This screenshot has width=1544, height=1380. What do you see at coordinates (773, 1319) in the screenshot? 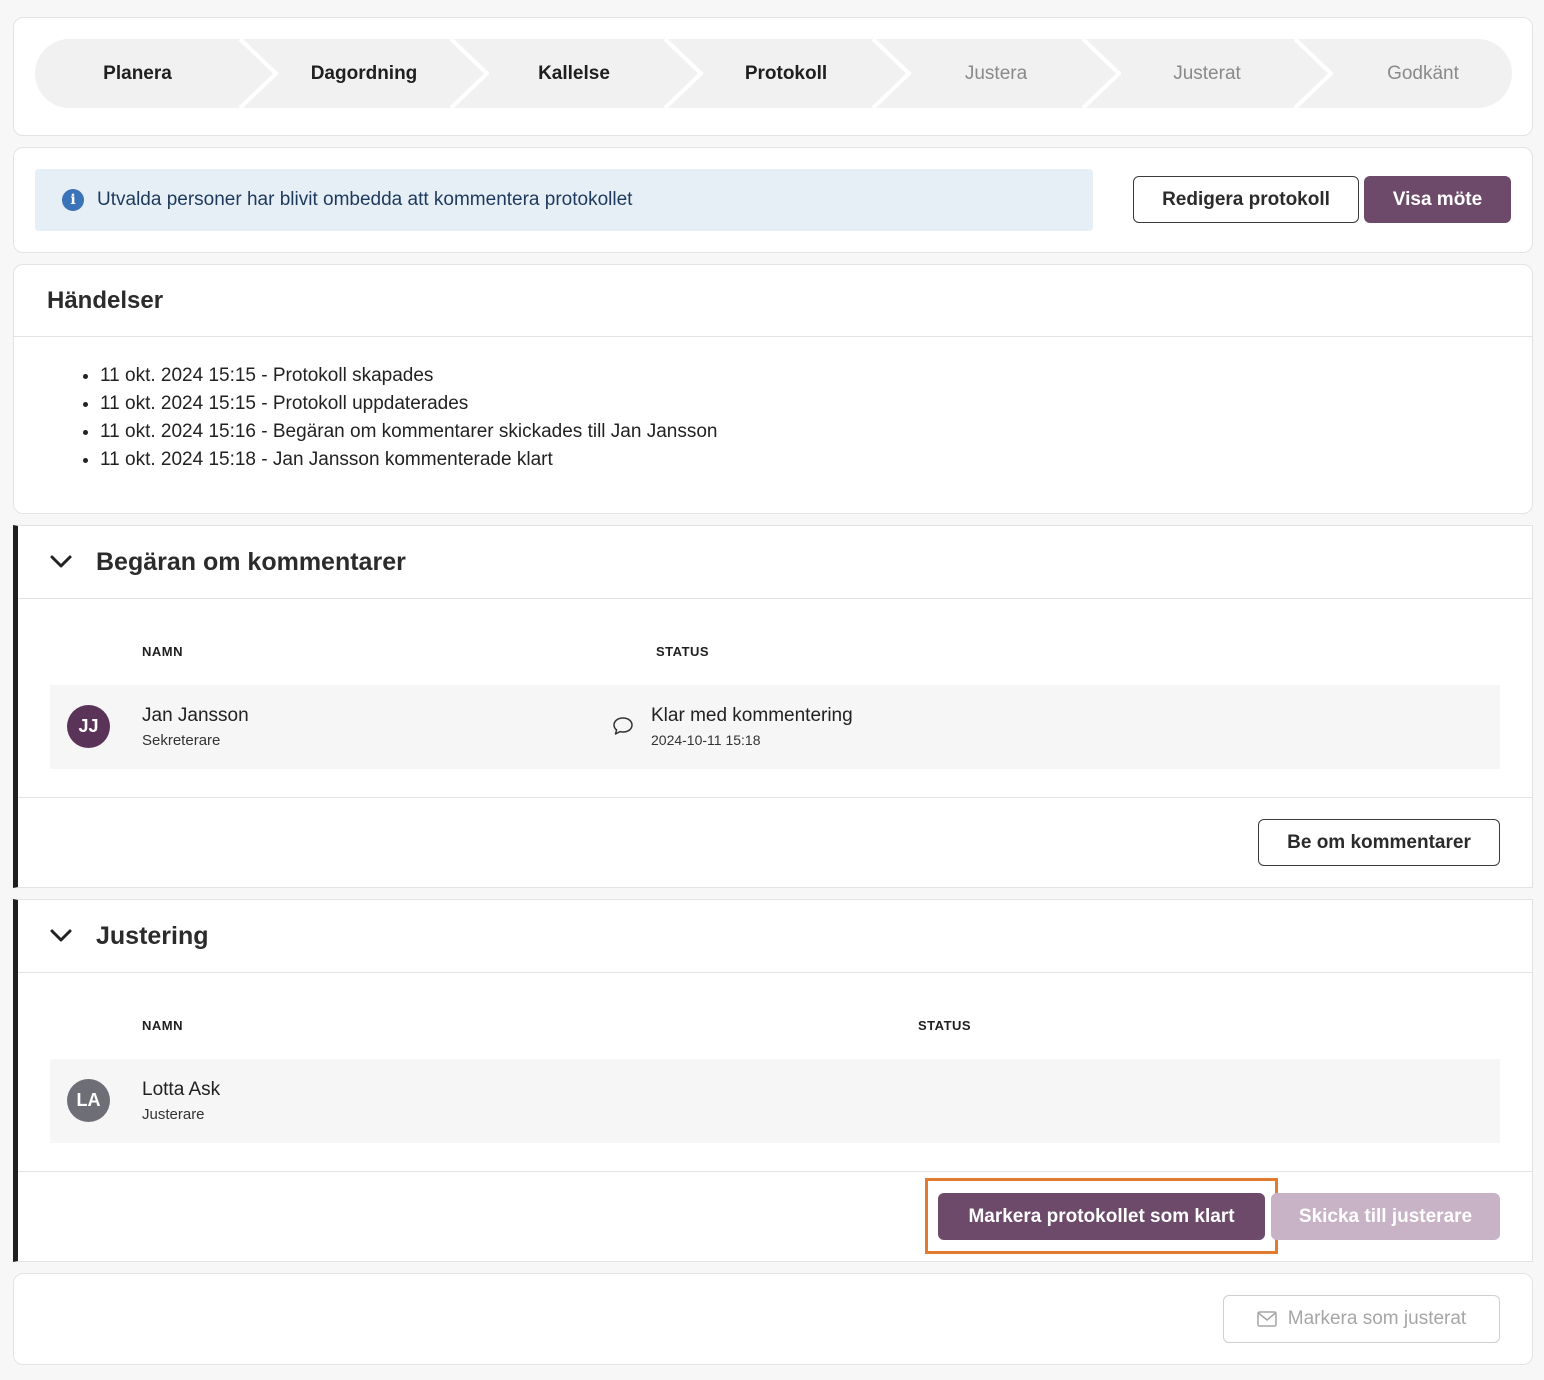
I see `bottom-actions-card: Markera som justerat` at bounding box center [773, 1319].